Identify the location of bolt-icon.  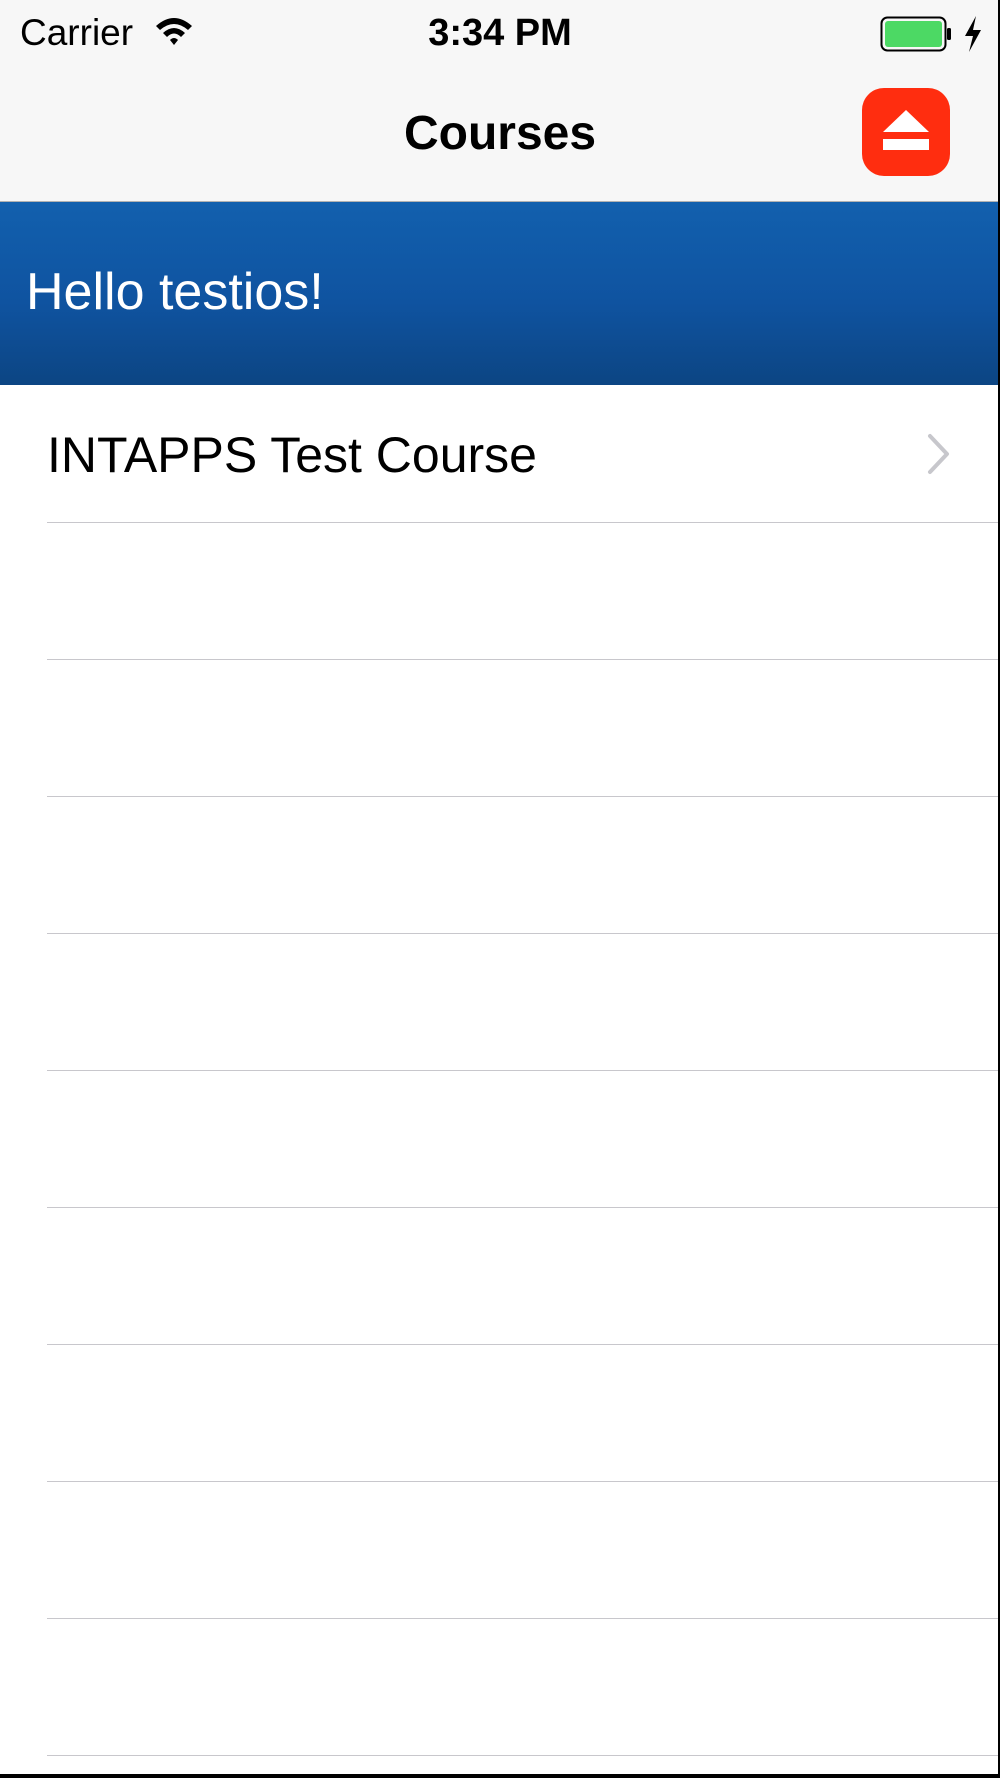
(973, 34).